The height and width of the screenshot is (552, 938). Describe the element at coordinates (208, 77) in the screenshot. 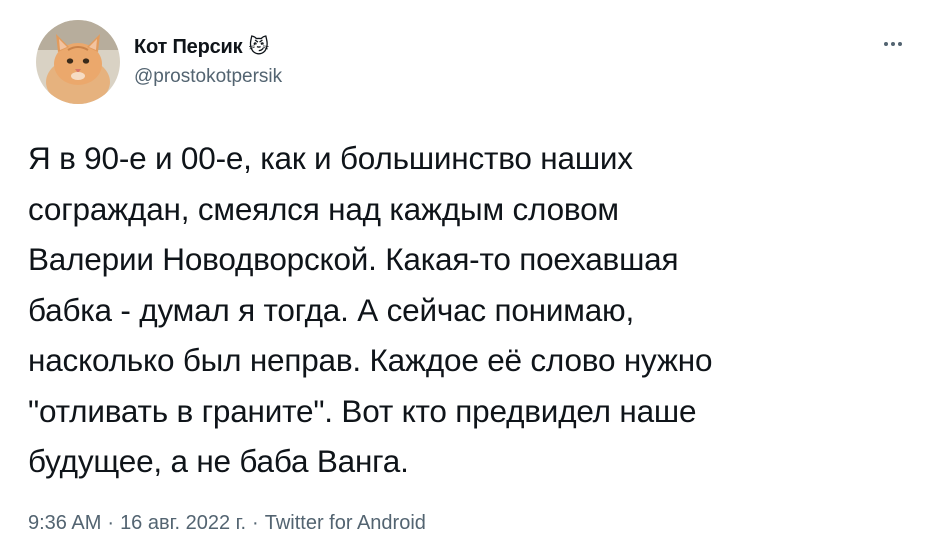

I see `author-handle: @prostokotpersik` at that location.